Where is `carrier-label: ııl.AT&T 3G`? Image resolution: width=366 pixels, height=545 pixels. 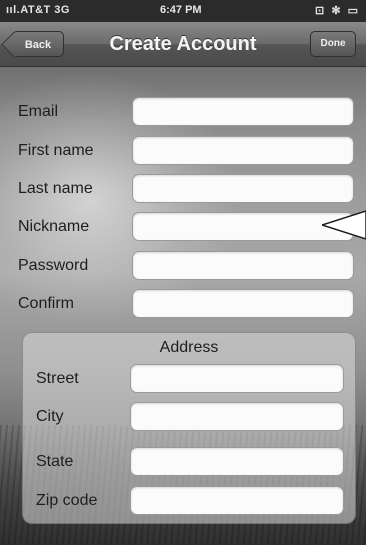
carrier-label: ııl.AT&T 3G is located at coordinates (38, 10).